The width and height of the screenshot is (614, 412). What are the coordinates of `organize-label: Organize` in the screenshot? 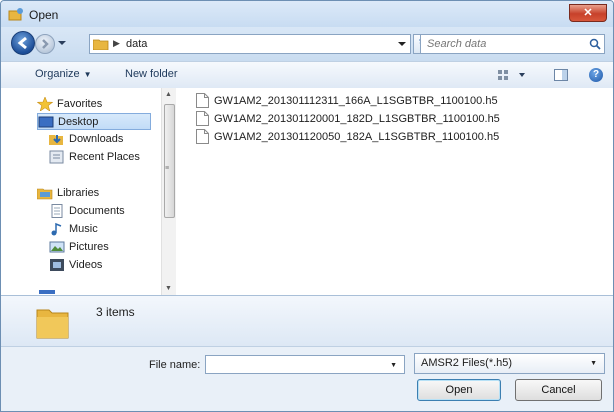 It's located at (57, 74).